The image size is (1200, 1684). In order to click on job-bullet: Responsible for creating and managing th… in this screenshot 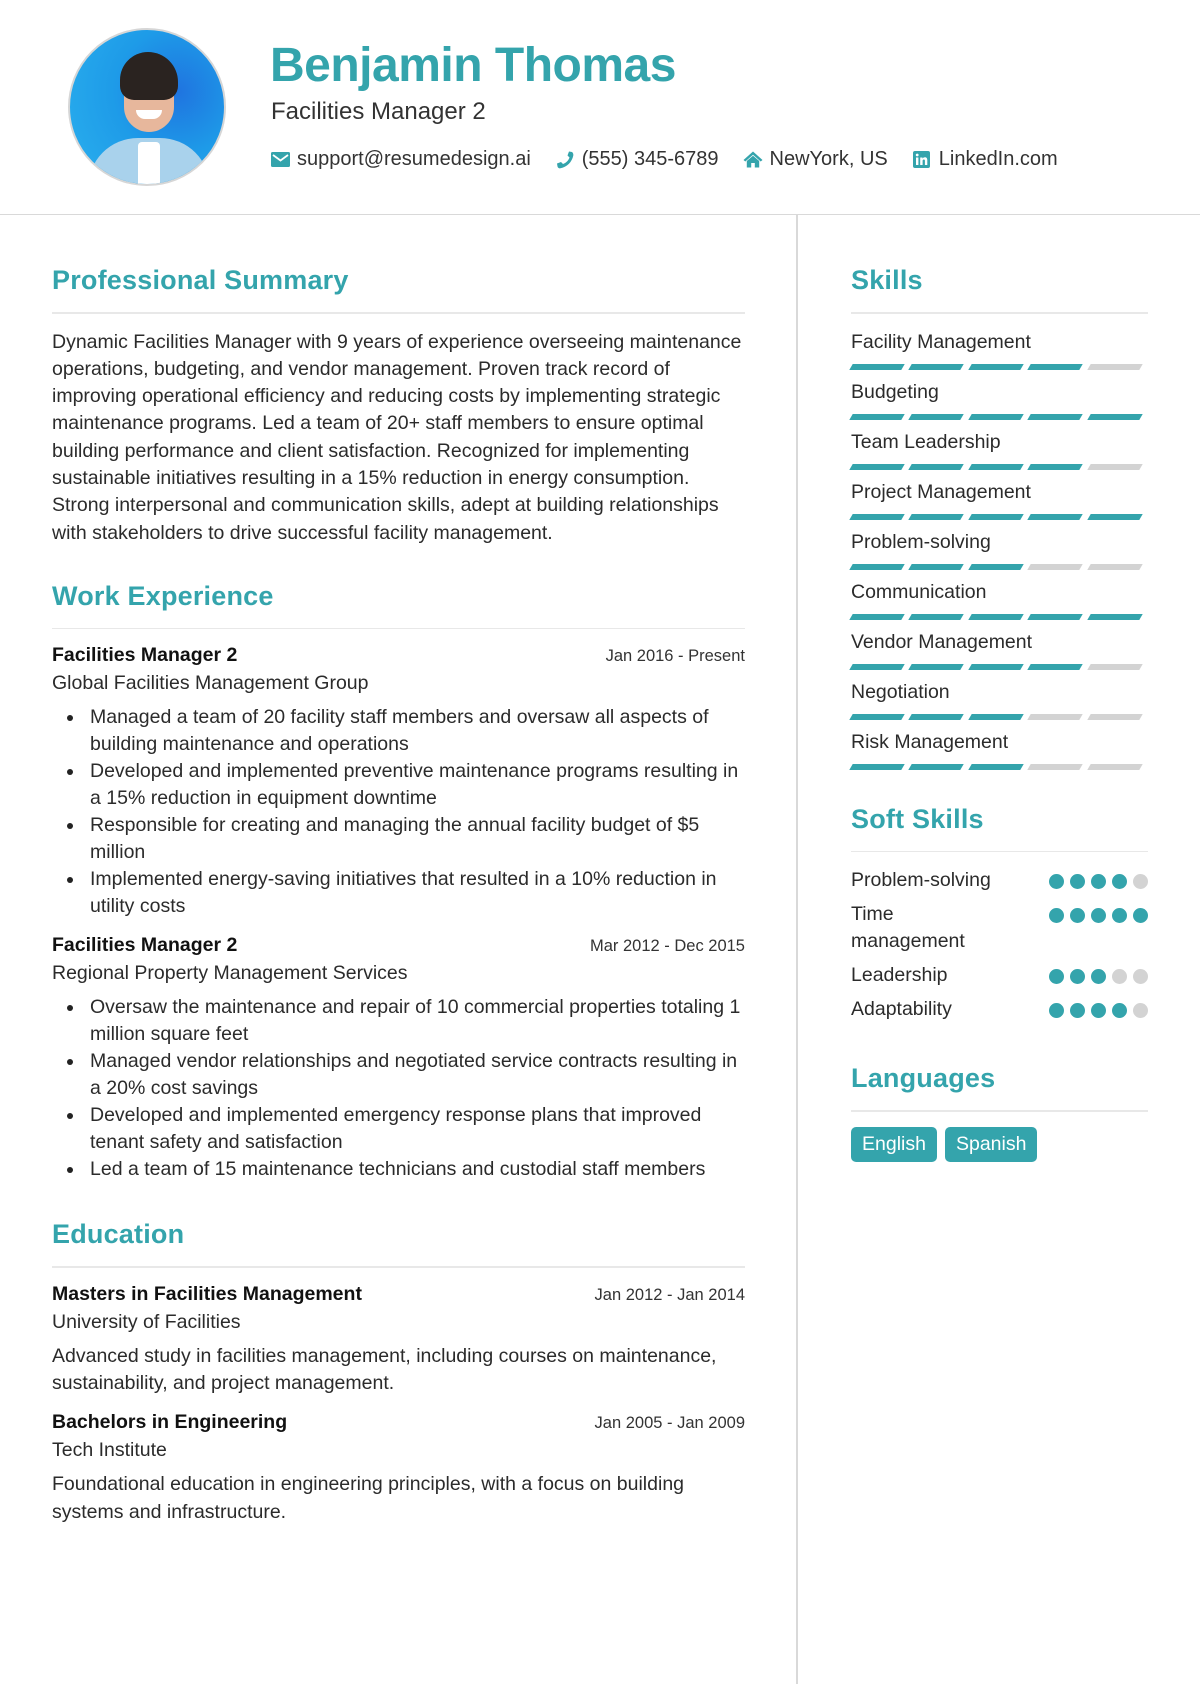, I will do `click(398, 839)`.